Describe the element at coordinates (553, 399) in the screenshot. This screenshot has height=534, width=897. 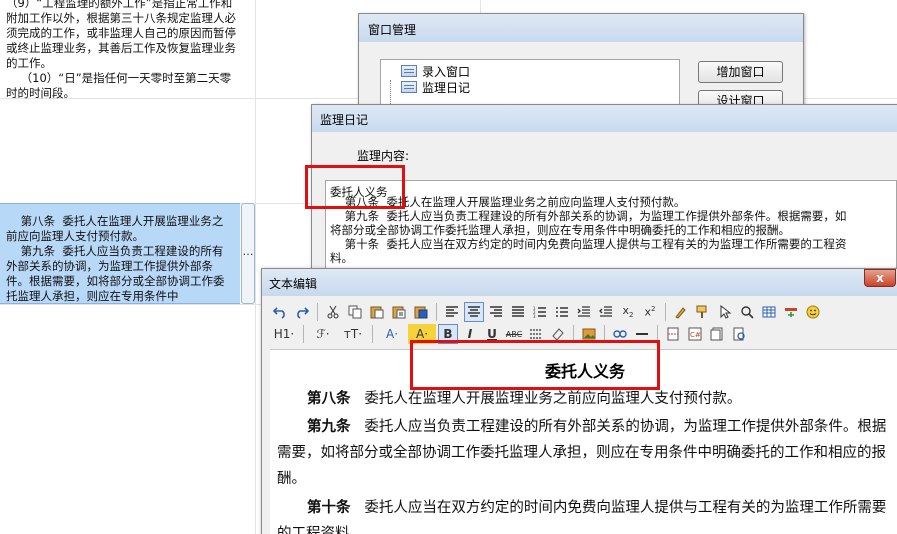
I see `article-text: 委托人在监理人开展监理业务之前应向监理人支付预付款。` at that location.